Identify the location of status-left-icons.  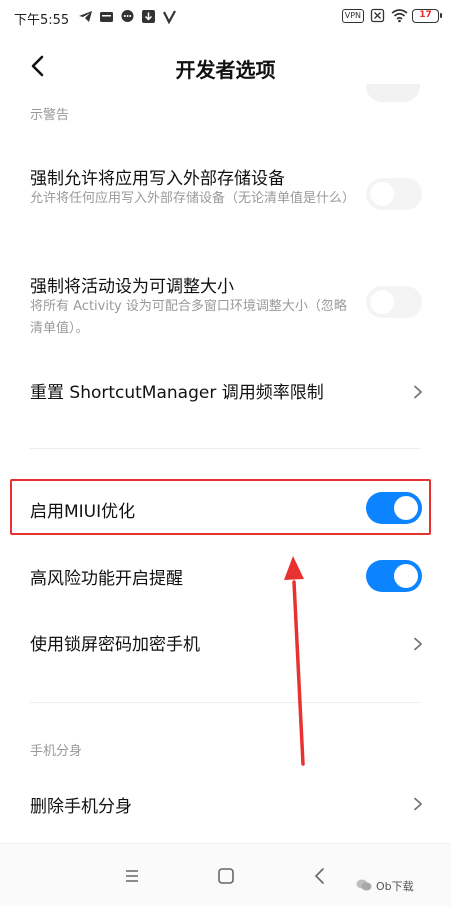
(127, 17).